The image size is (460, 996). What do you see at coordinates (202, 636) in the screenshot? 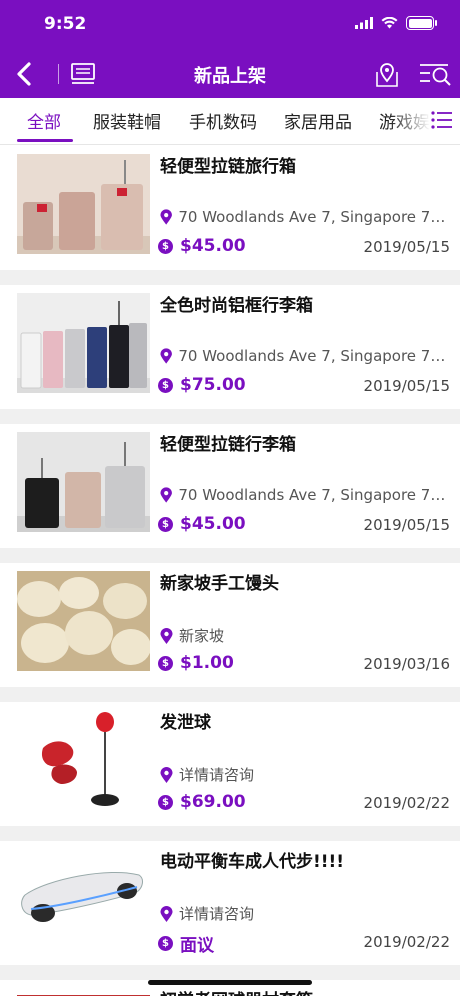
I see `location-text: 新家坡` at bounding box center [202, 636].